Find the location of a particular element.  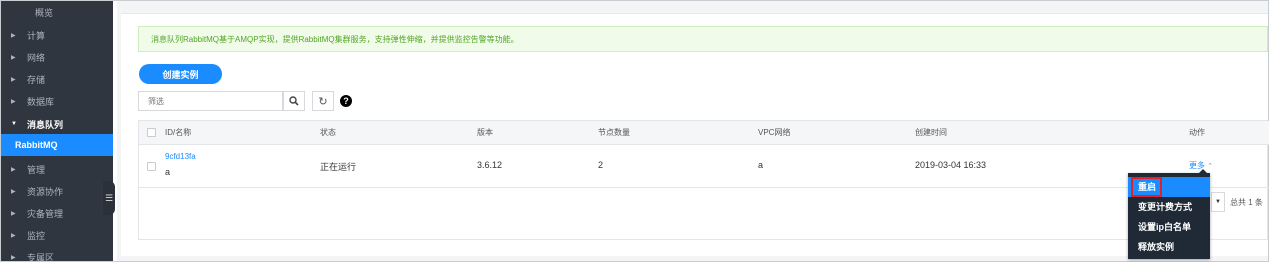

column-header: 动作 is located at coordinates (1197, 132).